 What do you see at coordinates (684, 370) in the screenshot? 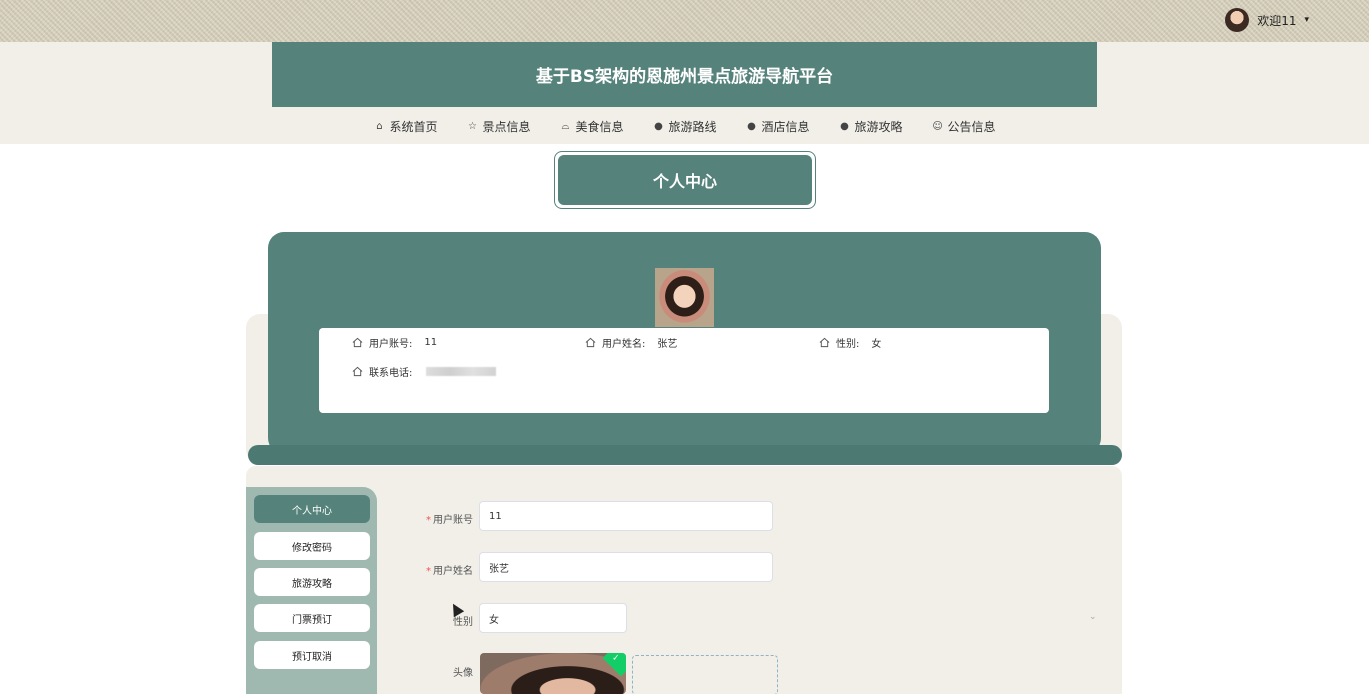
I see `profile-info: 用户账号: 11 用户姓名: 张艺 性别: 女 联系电话:` at bounding box center [684, 370].